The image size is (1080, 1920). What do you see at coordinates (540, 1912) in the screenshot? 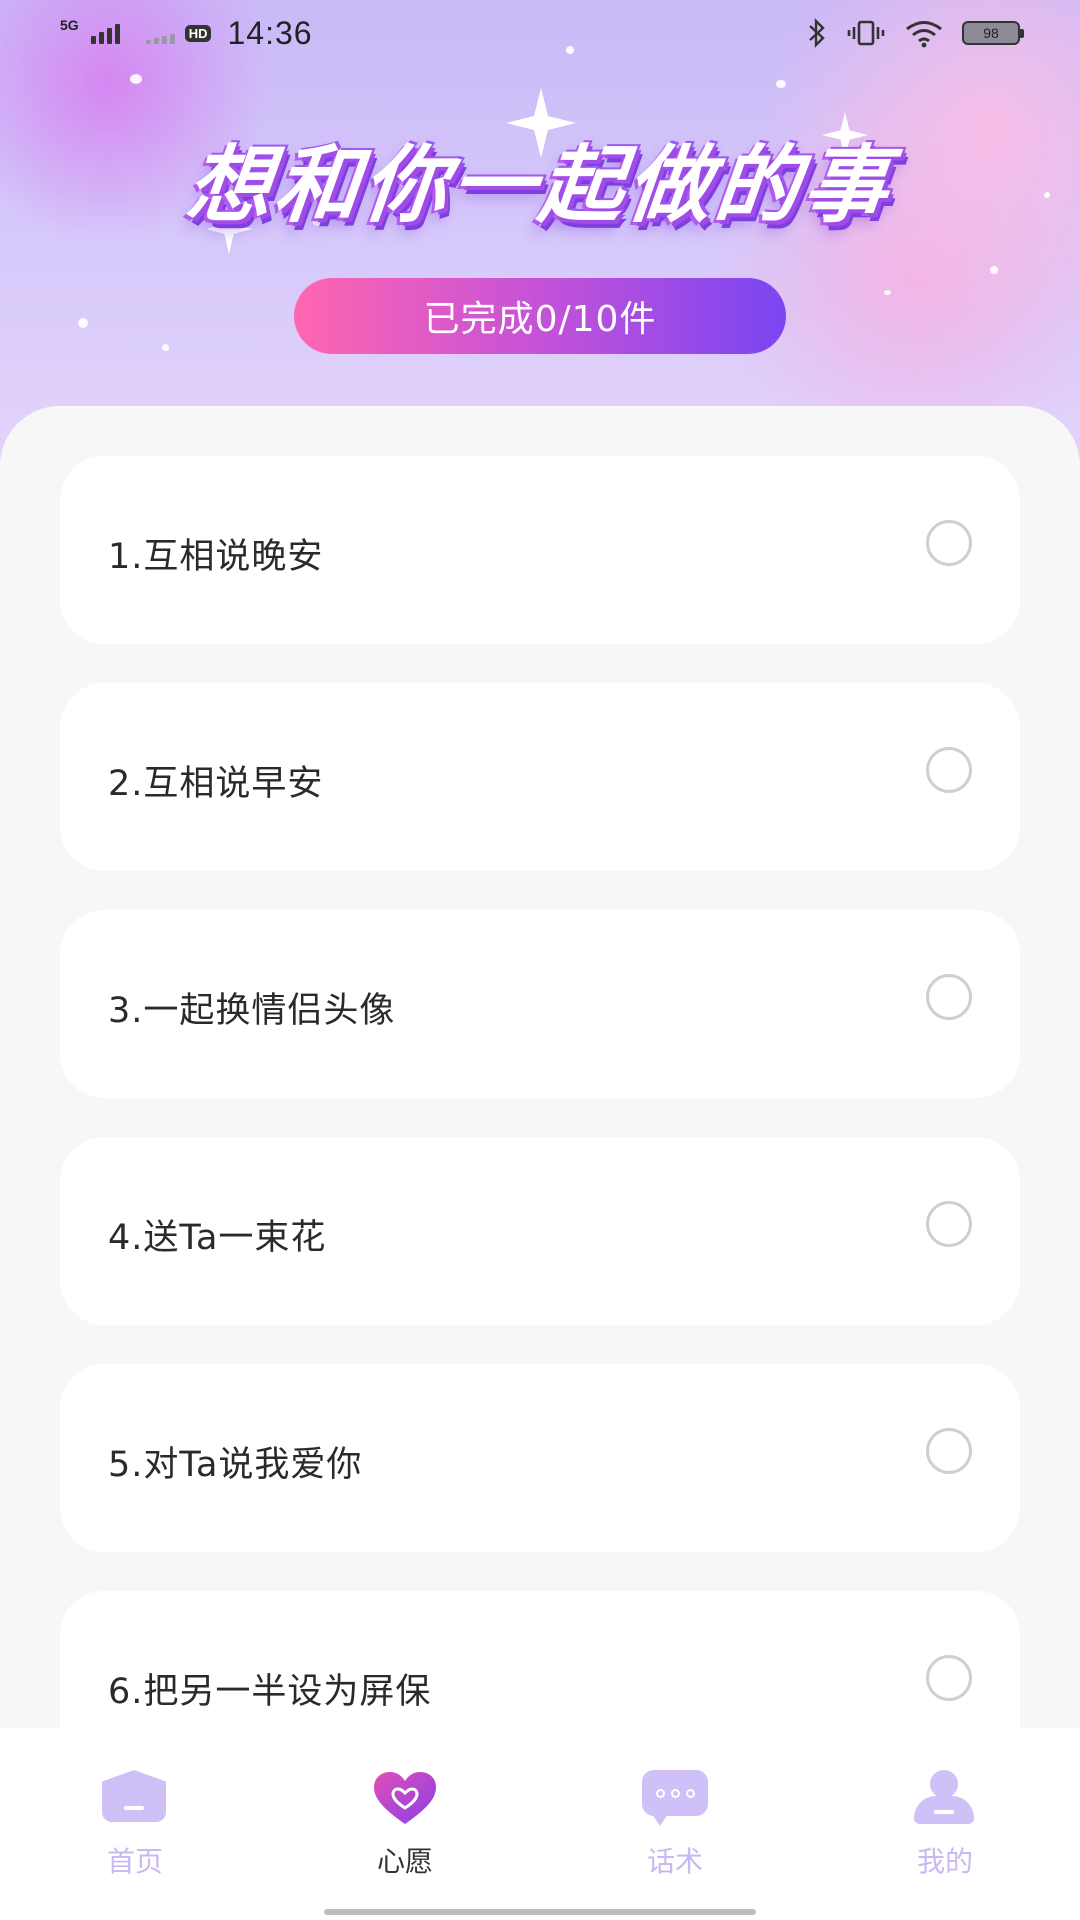
I see `home-indicator` at bounding box center [540, 1912].